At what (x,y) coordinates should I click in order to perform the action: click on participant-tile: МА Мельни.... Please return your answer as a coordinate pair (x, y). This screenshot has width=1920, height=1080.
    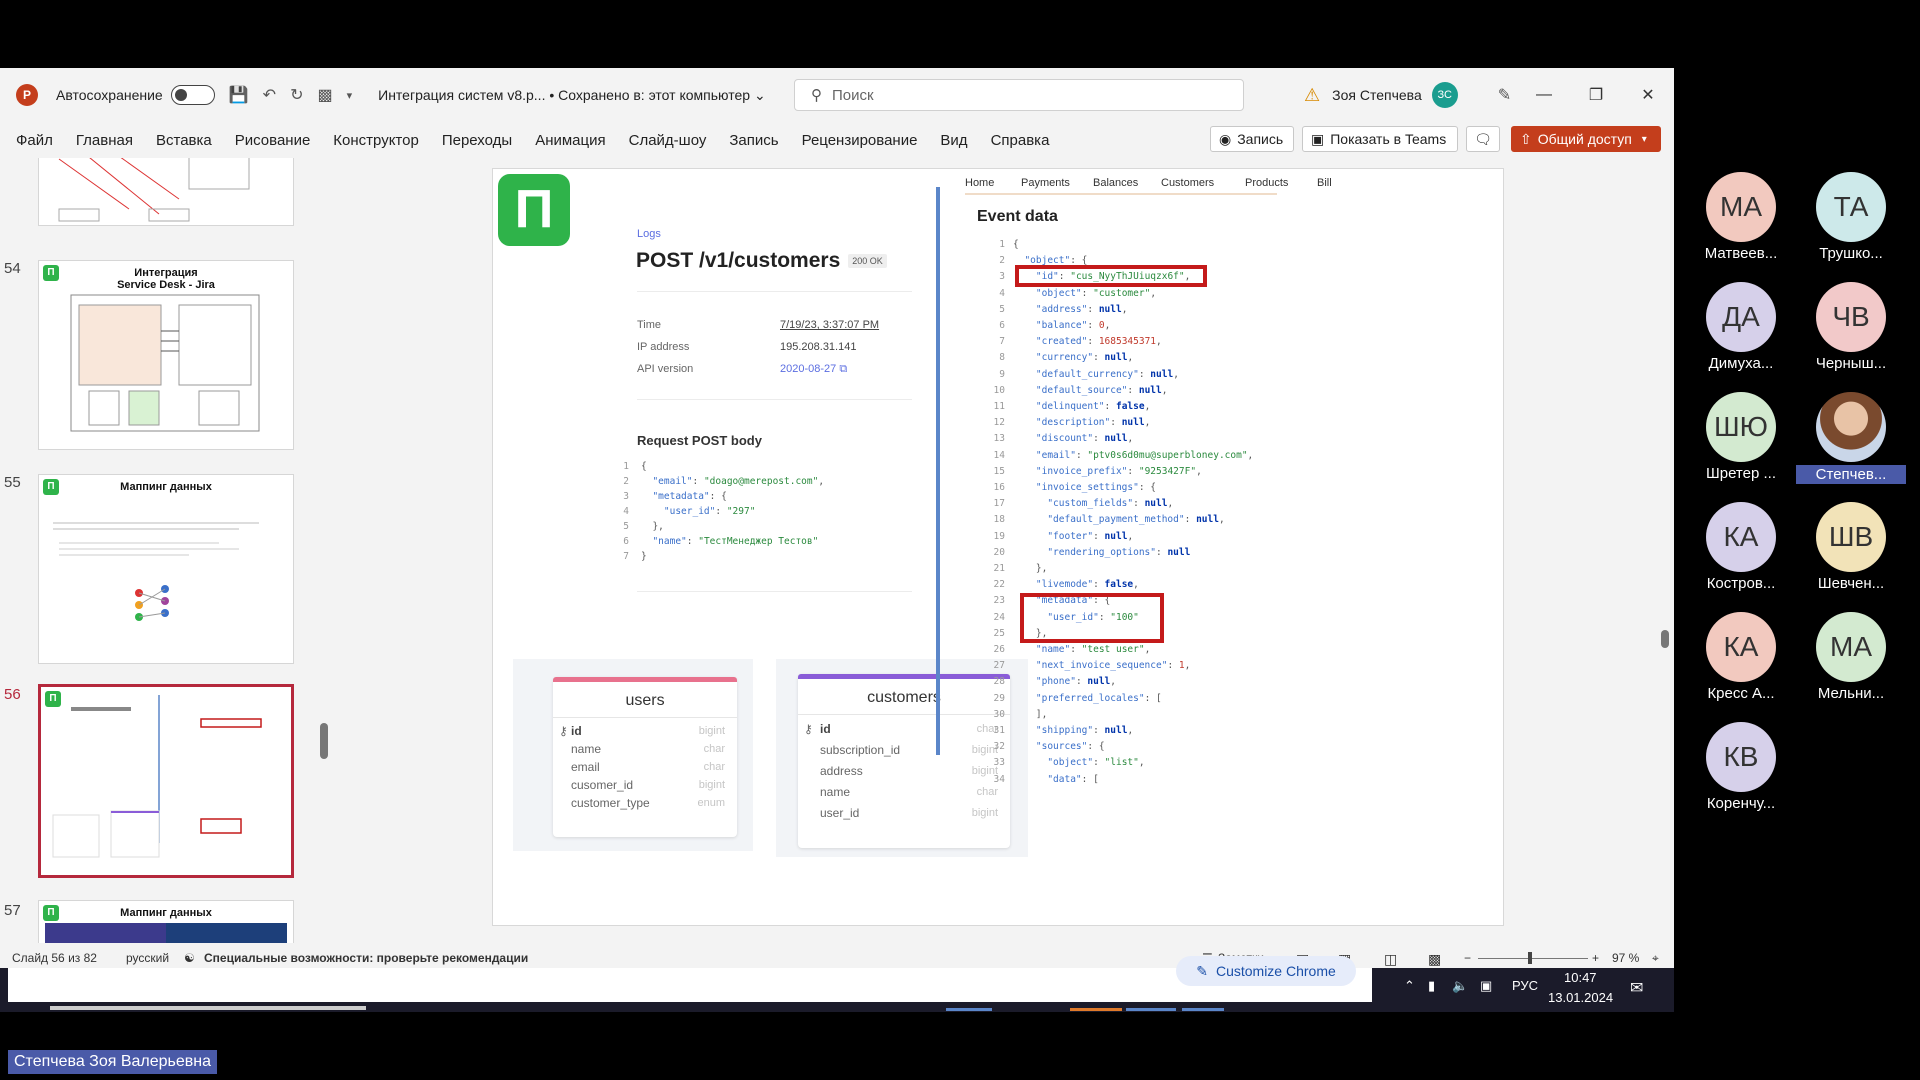
    Looking at the image, I should click on (1851, 657).